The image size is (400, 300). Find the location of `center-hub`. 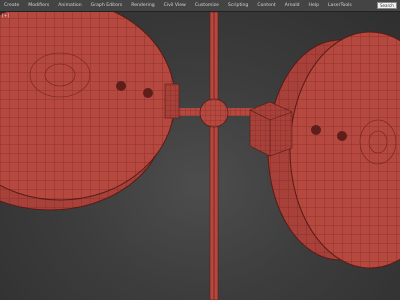

center-hub is located at coordinates (214, 113).